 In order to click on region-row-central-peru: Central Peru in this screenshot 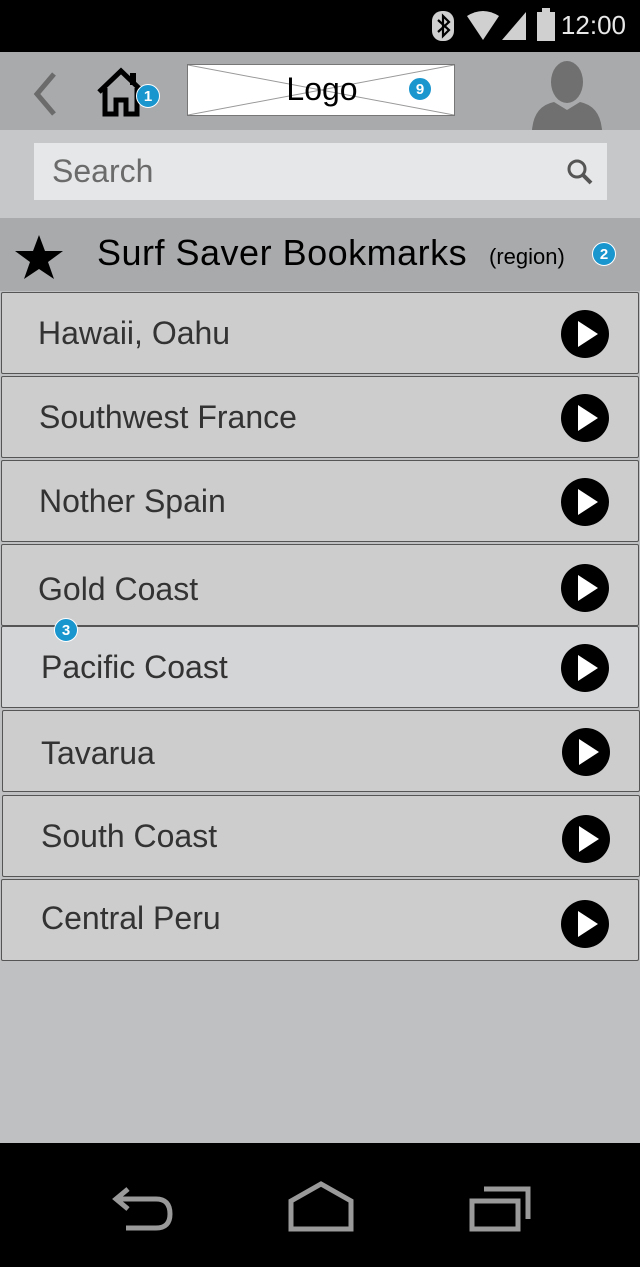, I will do `click(320, 920)`.